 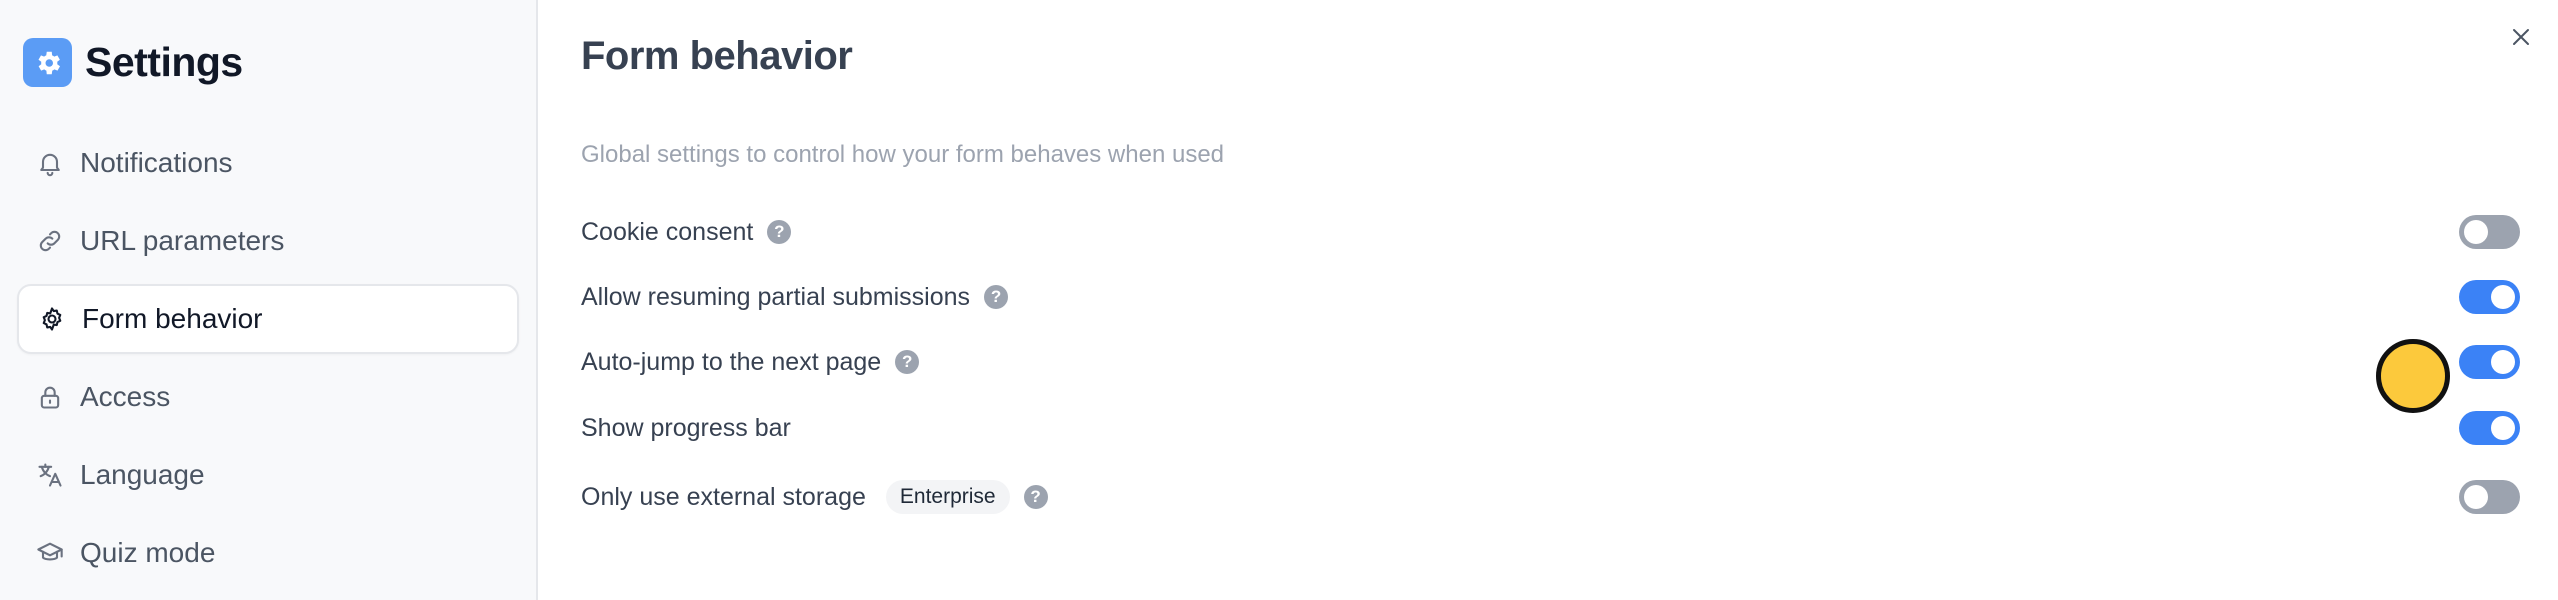 What do you see at coordinates (125, 396) in the screenshot?
I see `sidebar-item-label: Access` at bounding box center [125, 396].